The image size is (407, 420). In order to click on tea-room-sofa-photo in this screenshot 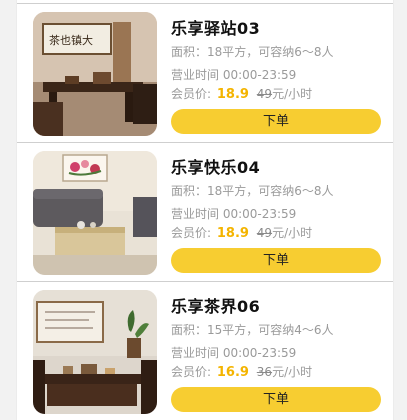, I will do `click(95, 213)`.